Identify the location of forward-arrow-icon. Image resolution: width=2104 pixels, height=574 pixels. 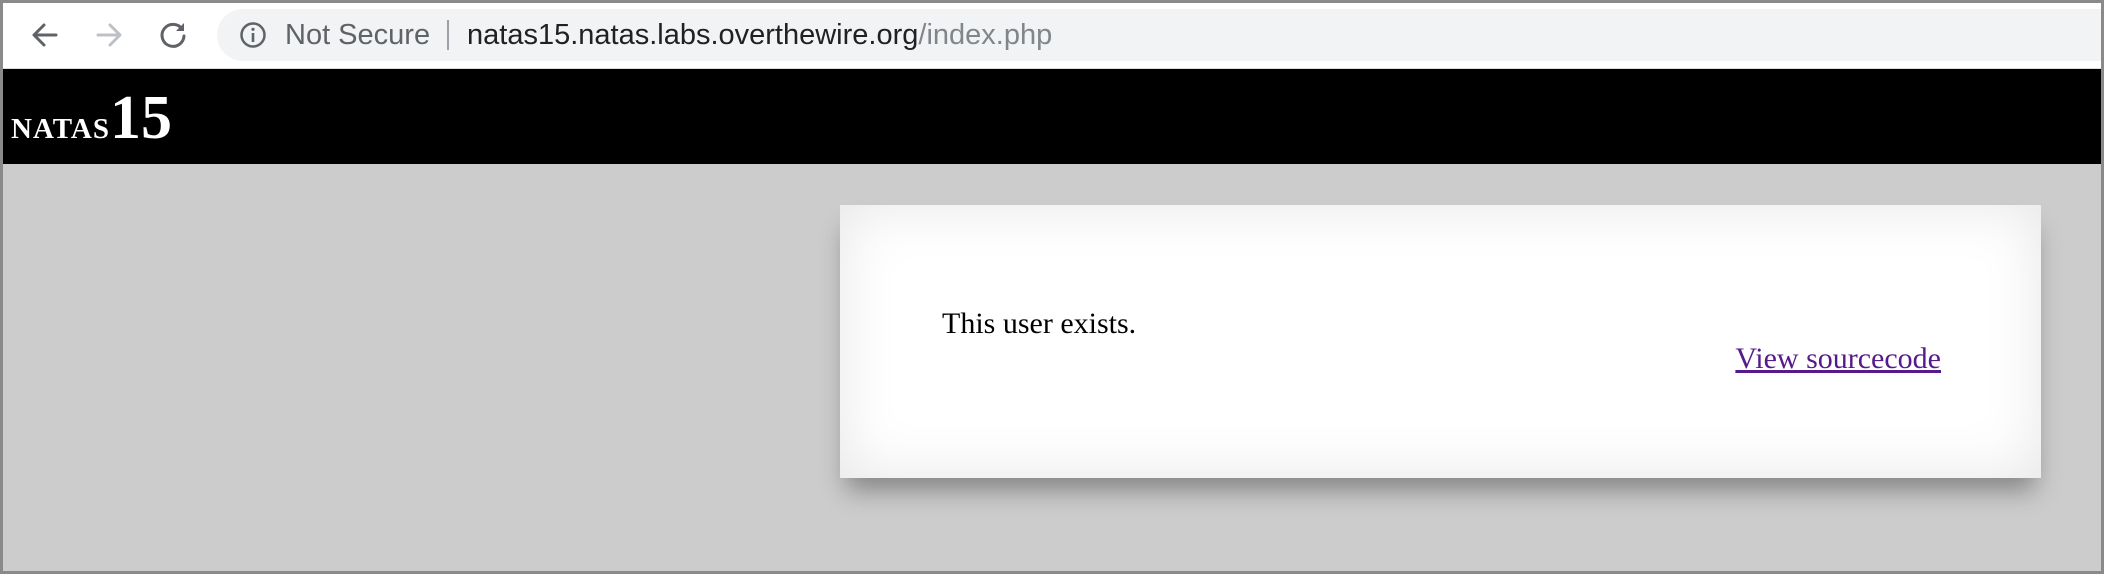
(109, 35).